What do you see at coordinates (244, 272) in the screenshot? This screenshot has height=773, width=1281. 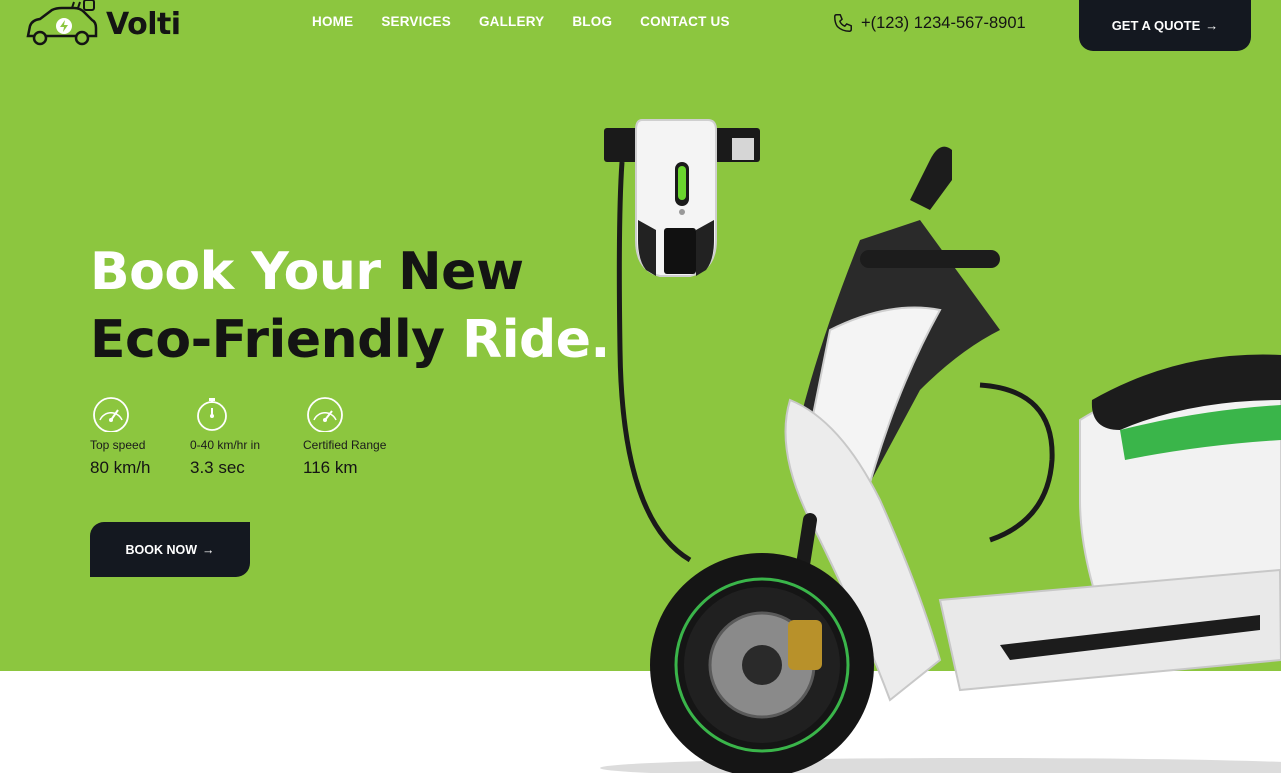 I see `headline-line1-white: Book Your` at bounding box center [244, 272].